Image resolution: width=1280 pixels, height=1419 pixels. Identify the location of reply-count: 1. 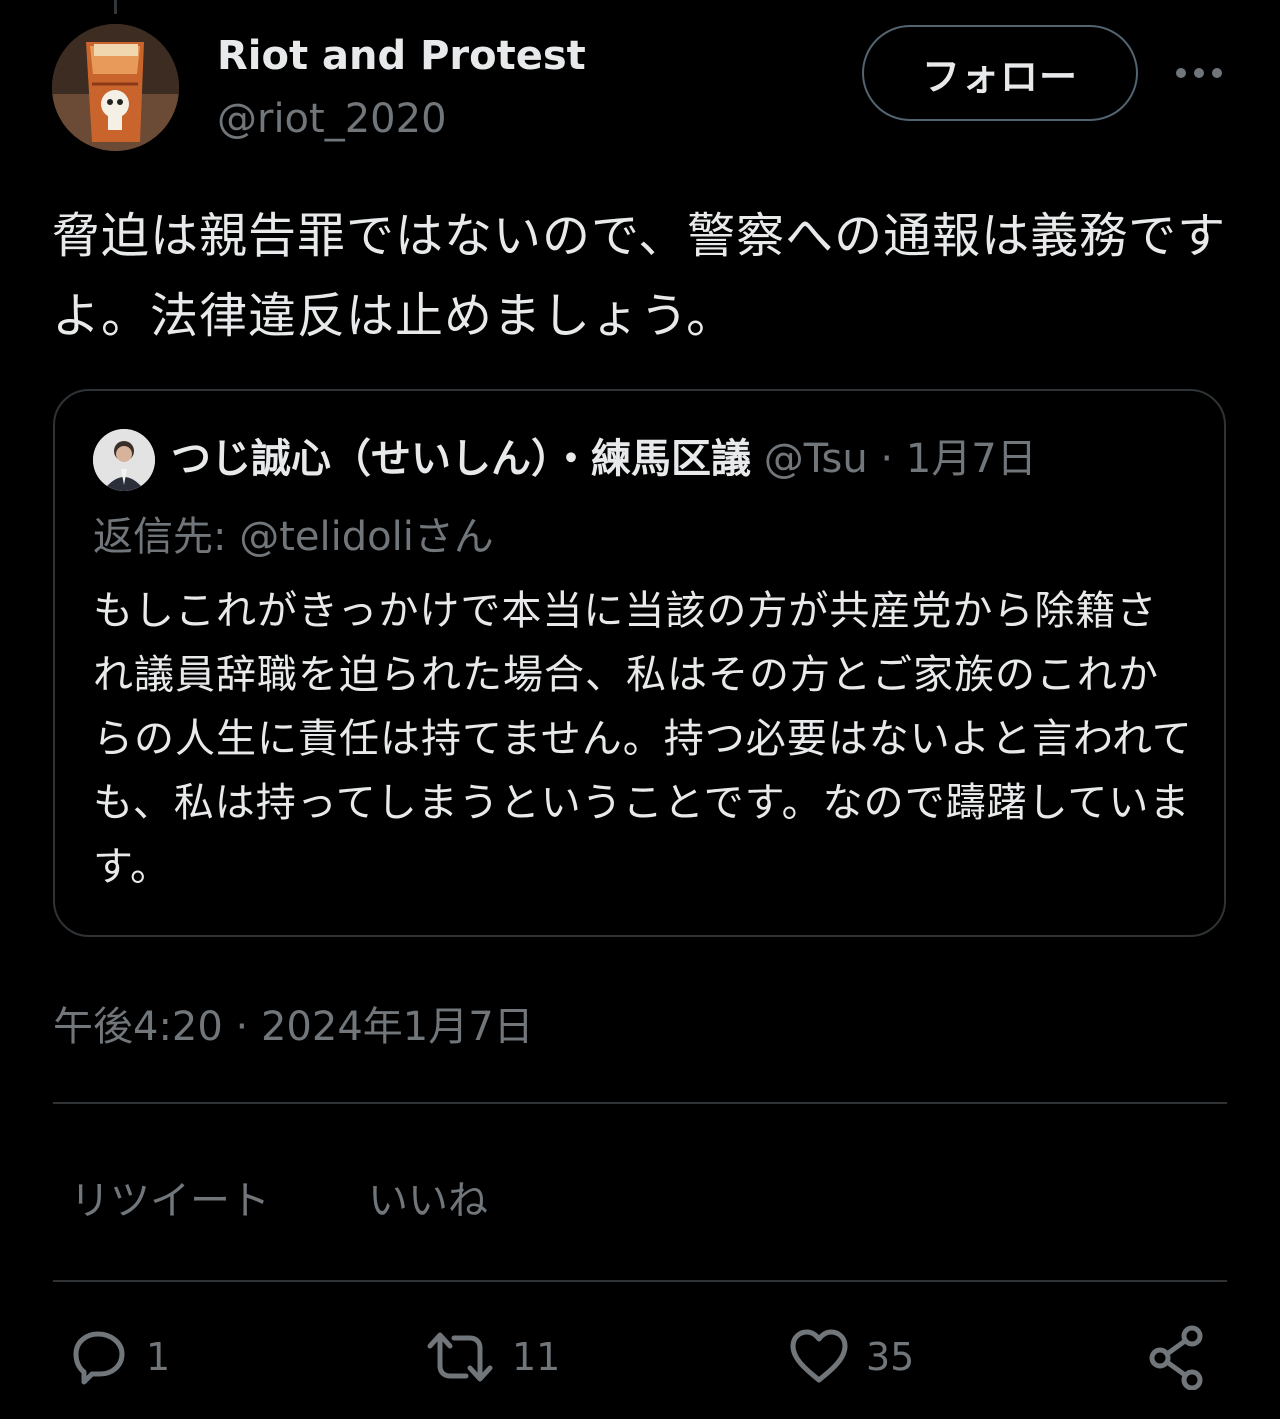
(158, 1357).